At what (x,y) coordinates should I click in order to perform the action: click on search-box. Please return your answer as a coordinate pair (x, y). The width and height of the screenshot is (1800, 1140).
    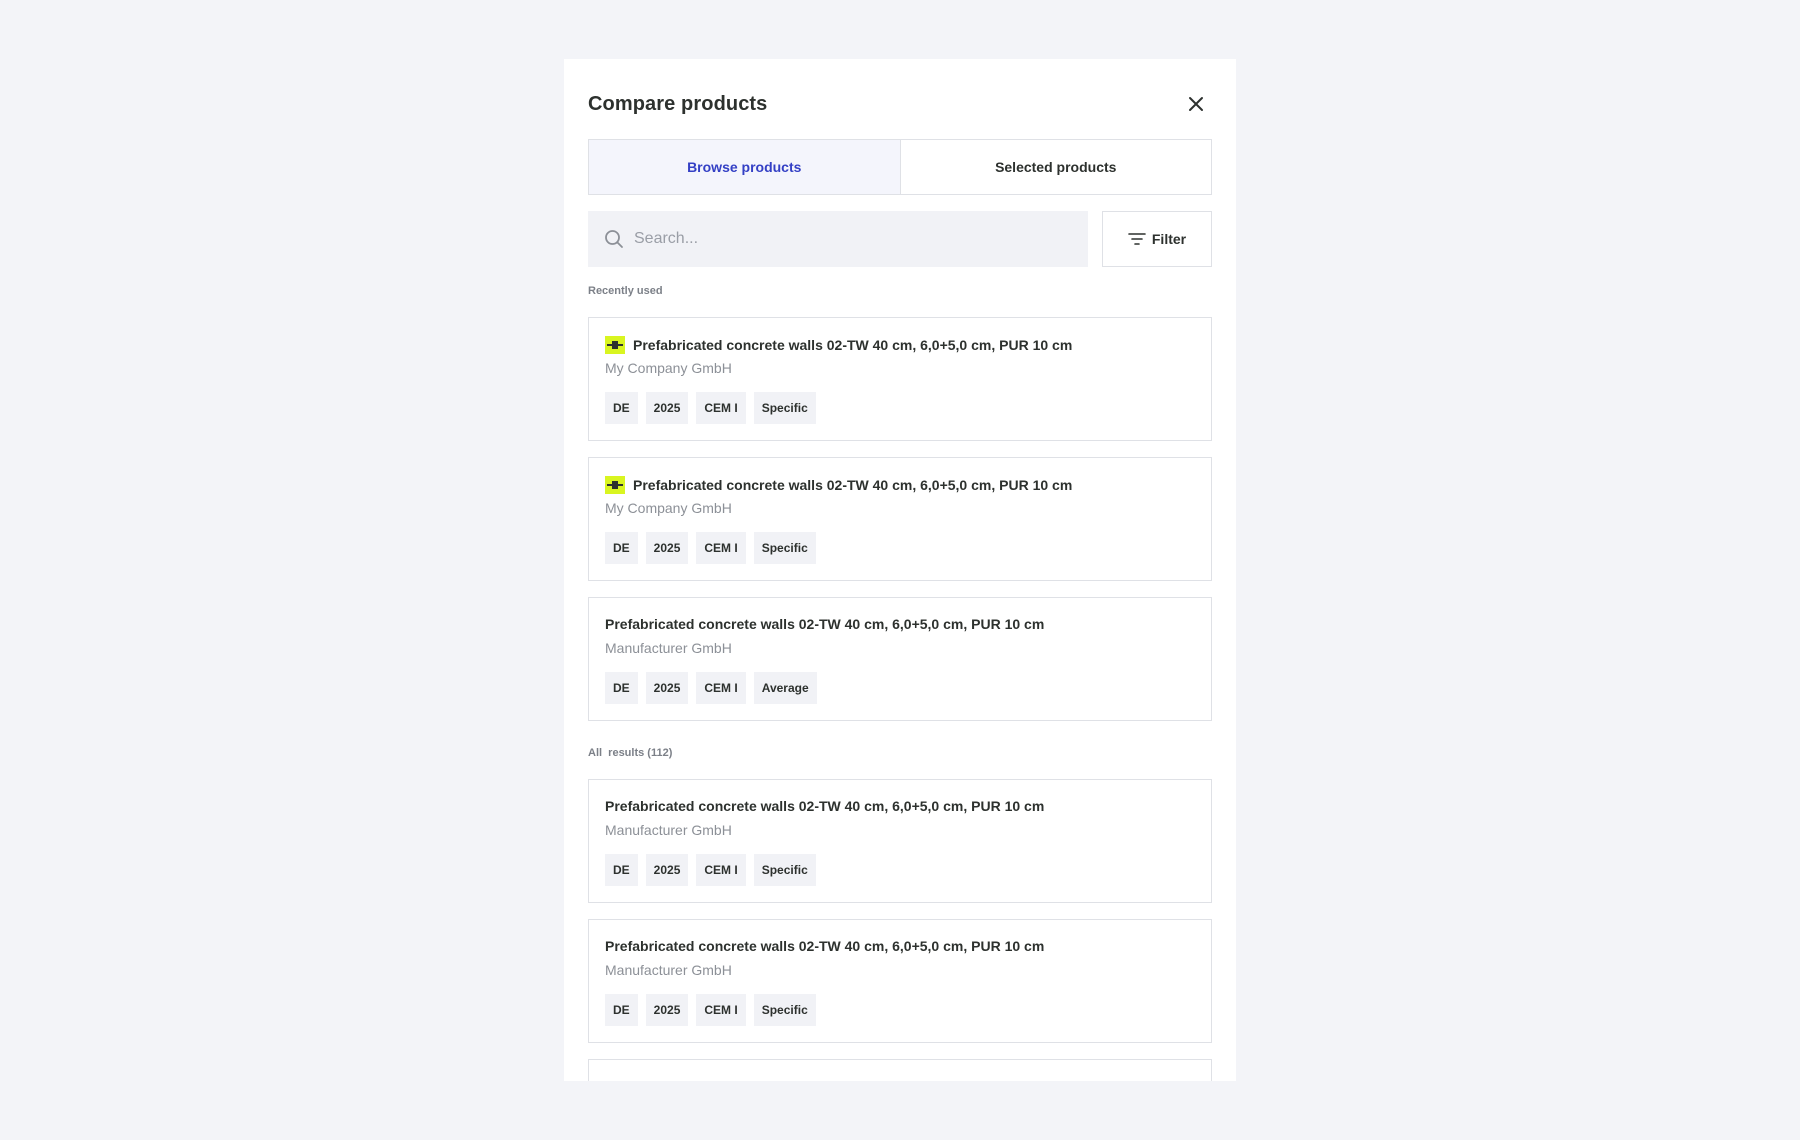
    Looking at the image, I should click on (838, 239).